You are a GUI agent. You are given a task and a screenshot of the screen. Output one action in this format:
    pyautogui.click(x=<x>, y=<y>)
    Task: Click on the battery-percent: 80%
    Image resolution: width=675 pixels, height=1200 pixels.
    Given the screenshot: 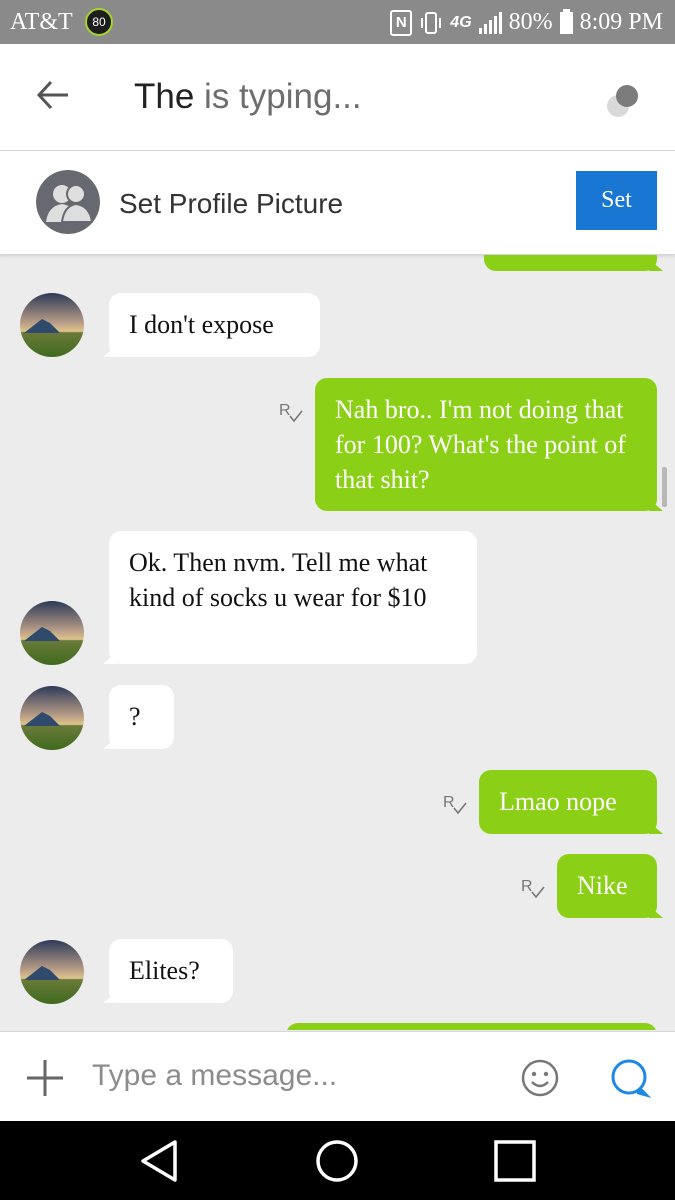 What is the action you would take?
    pyautogui.click(x=530, y=22)
    